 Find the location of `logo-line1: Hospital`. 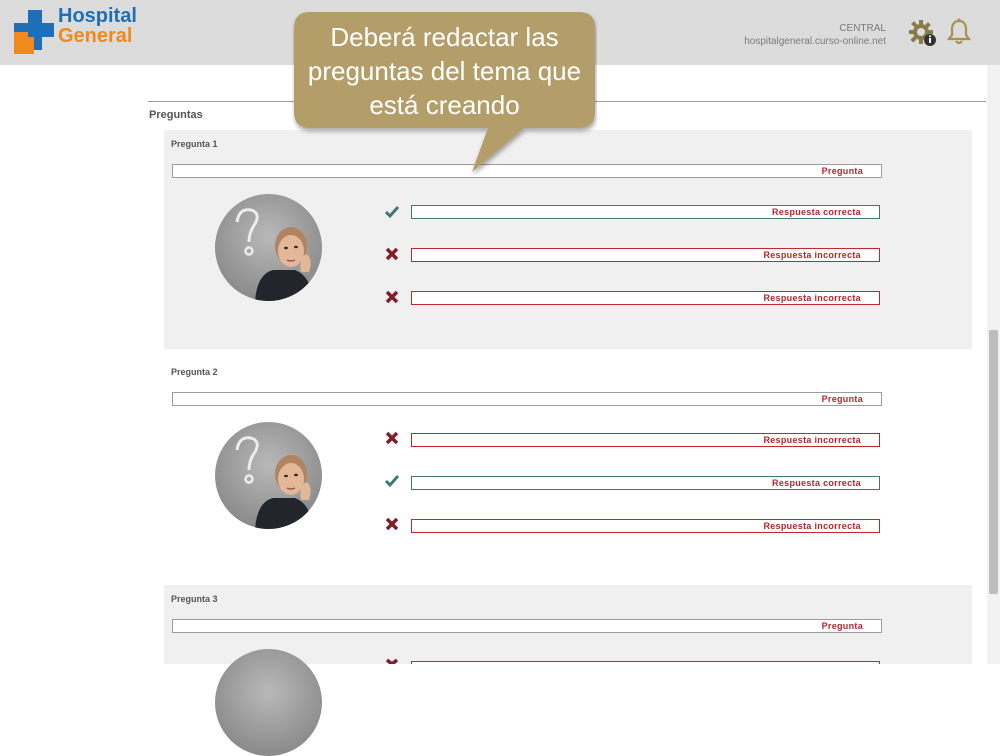

logo-line1: Hospital is located at coordinates (97, 16).